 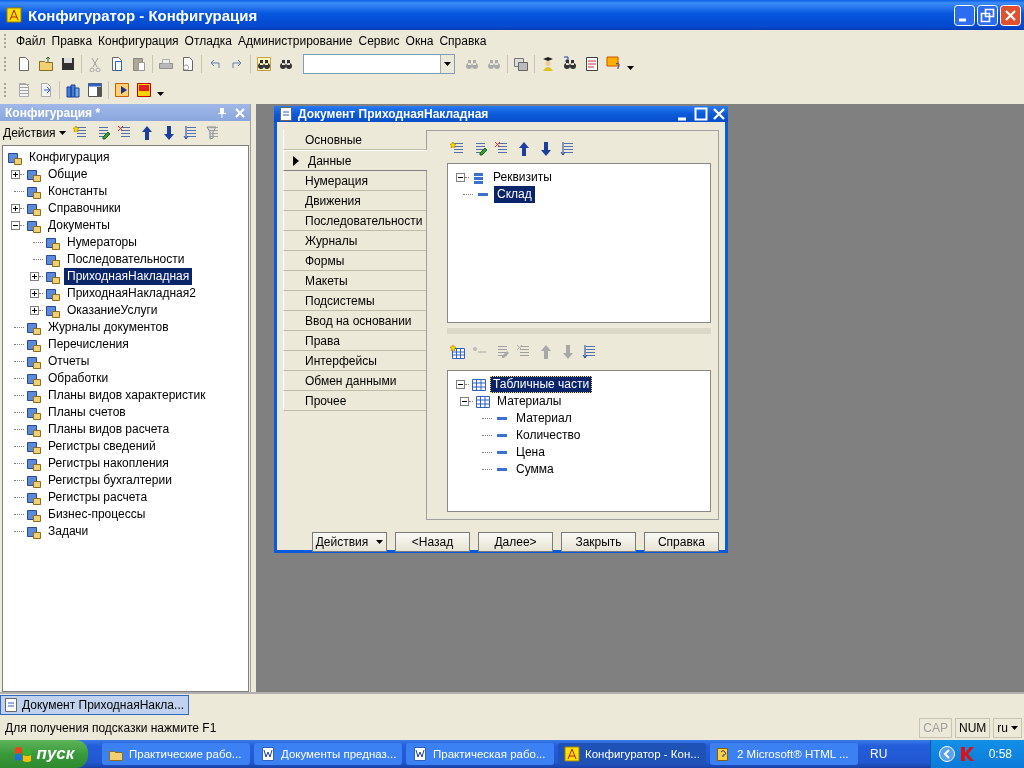 What do you see at coordinates (354, 381) in the screenshot?
I see `section-tab: Обмен данными` at bounding box center [354, 381].